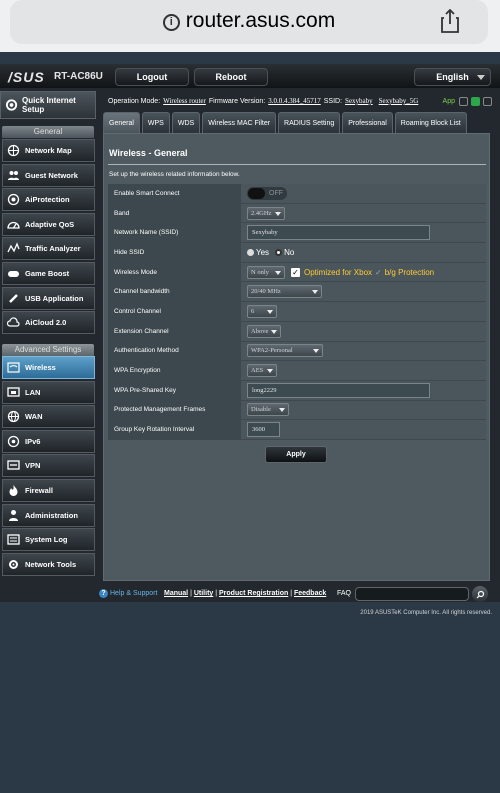 This screenshot has height=793, width=500. I want to click on sidebar-item-wan: WAN, so click(48, 417).